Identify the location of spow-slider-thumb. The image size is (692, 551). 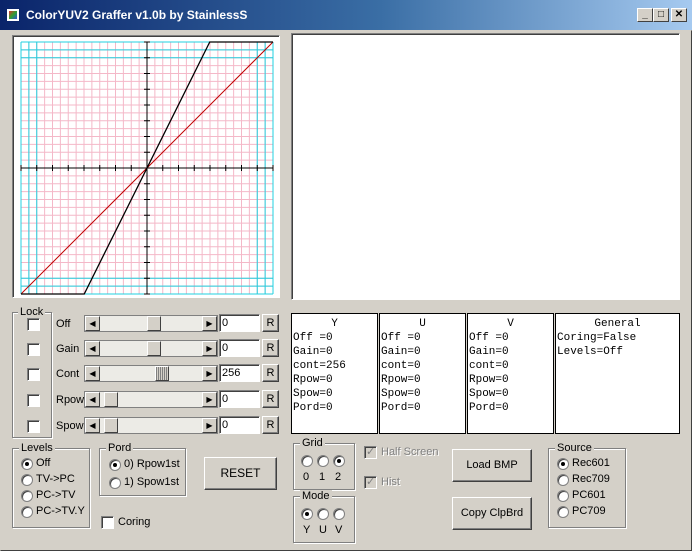
(111, 425).